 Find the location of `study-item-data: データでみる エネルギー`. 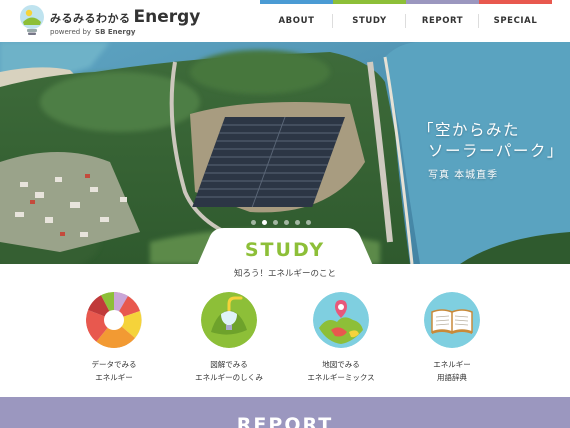

study-item-data: データでみる エネルギー is located at coordinates (114, 337).